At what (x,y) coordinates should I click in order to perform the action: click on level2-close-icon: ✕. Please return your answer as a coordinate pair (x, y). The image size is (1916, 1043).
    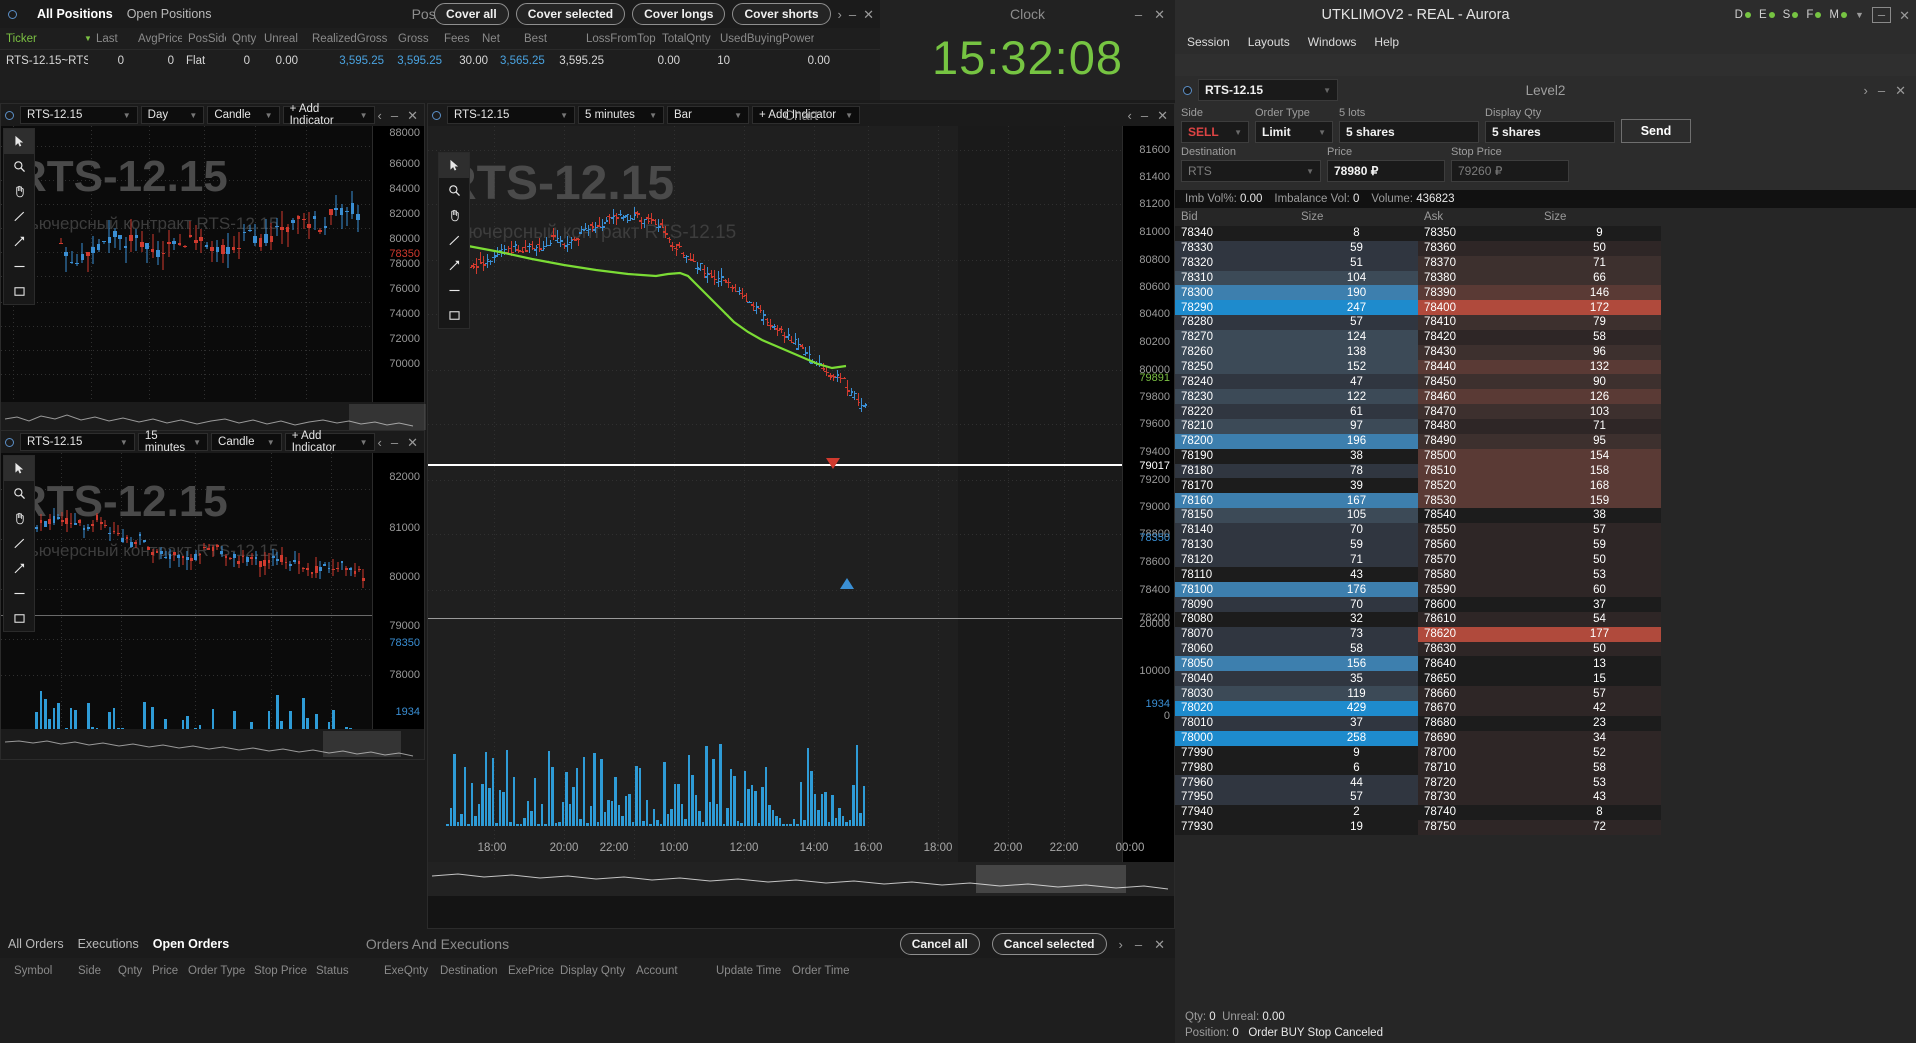
    Looking at the image, I should click on (1900, 90).